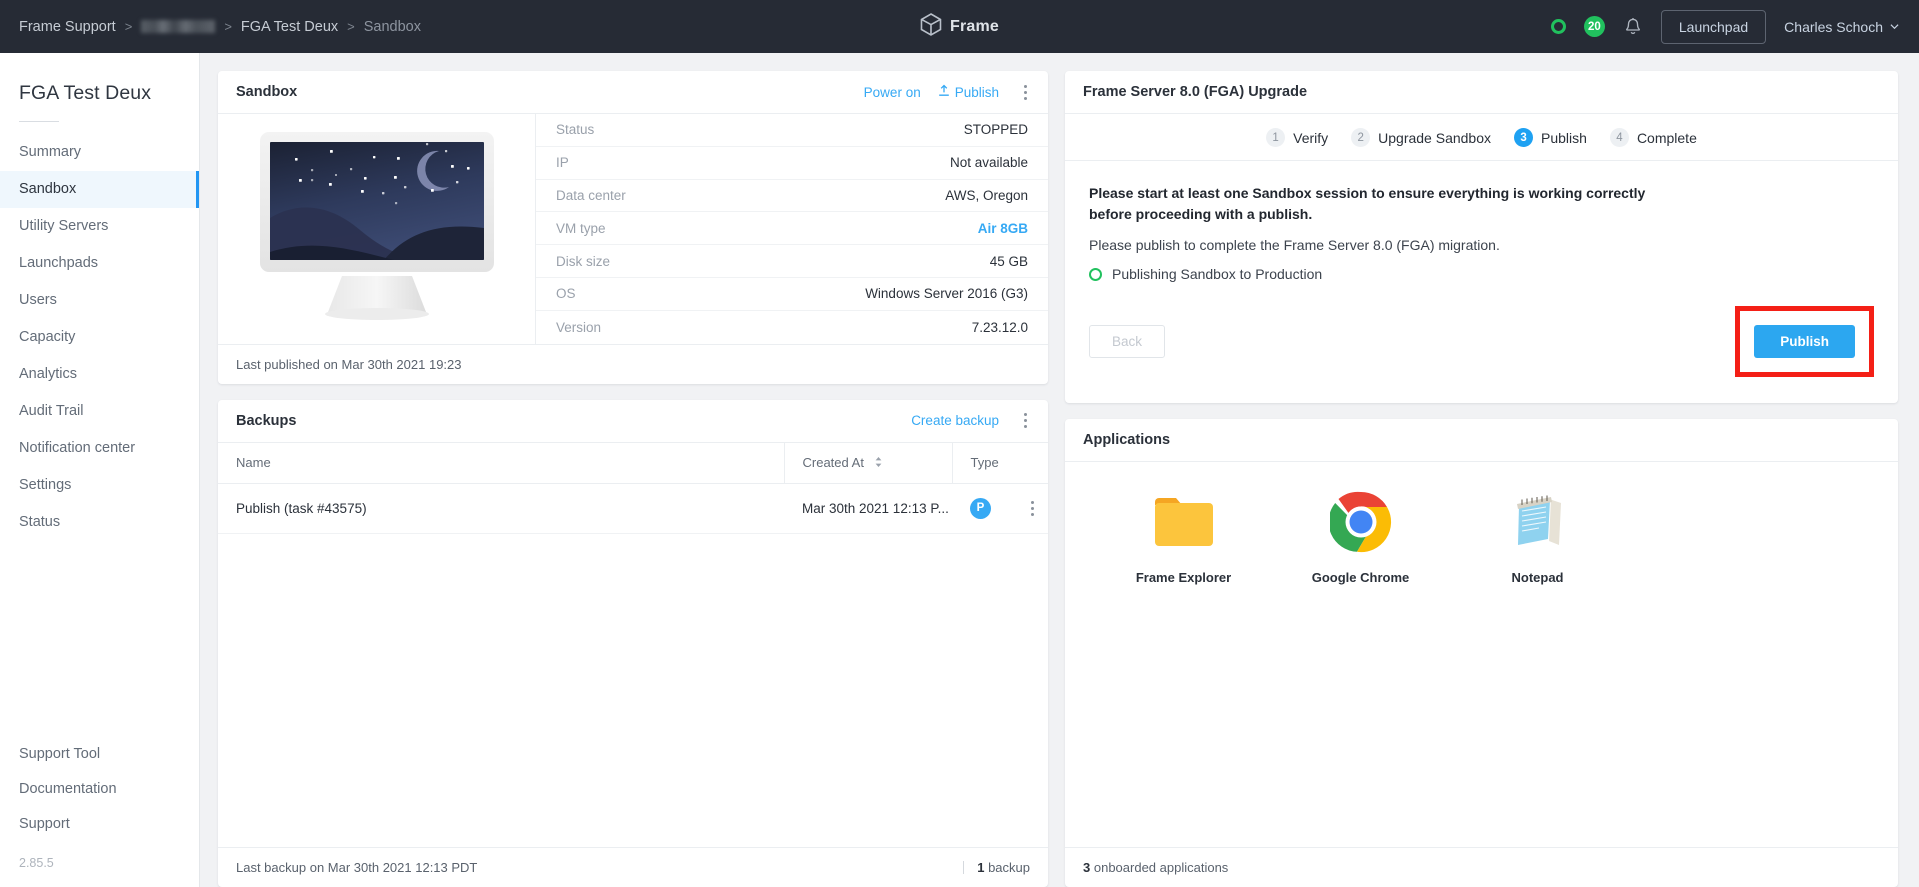 Image resolution: width=1919 pixels, height=887 pixels. I want to click on sidebar-item-utility-servers: Utility Servers, so click(99, 226).